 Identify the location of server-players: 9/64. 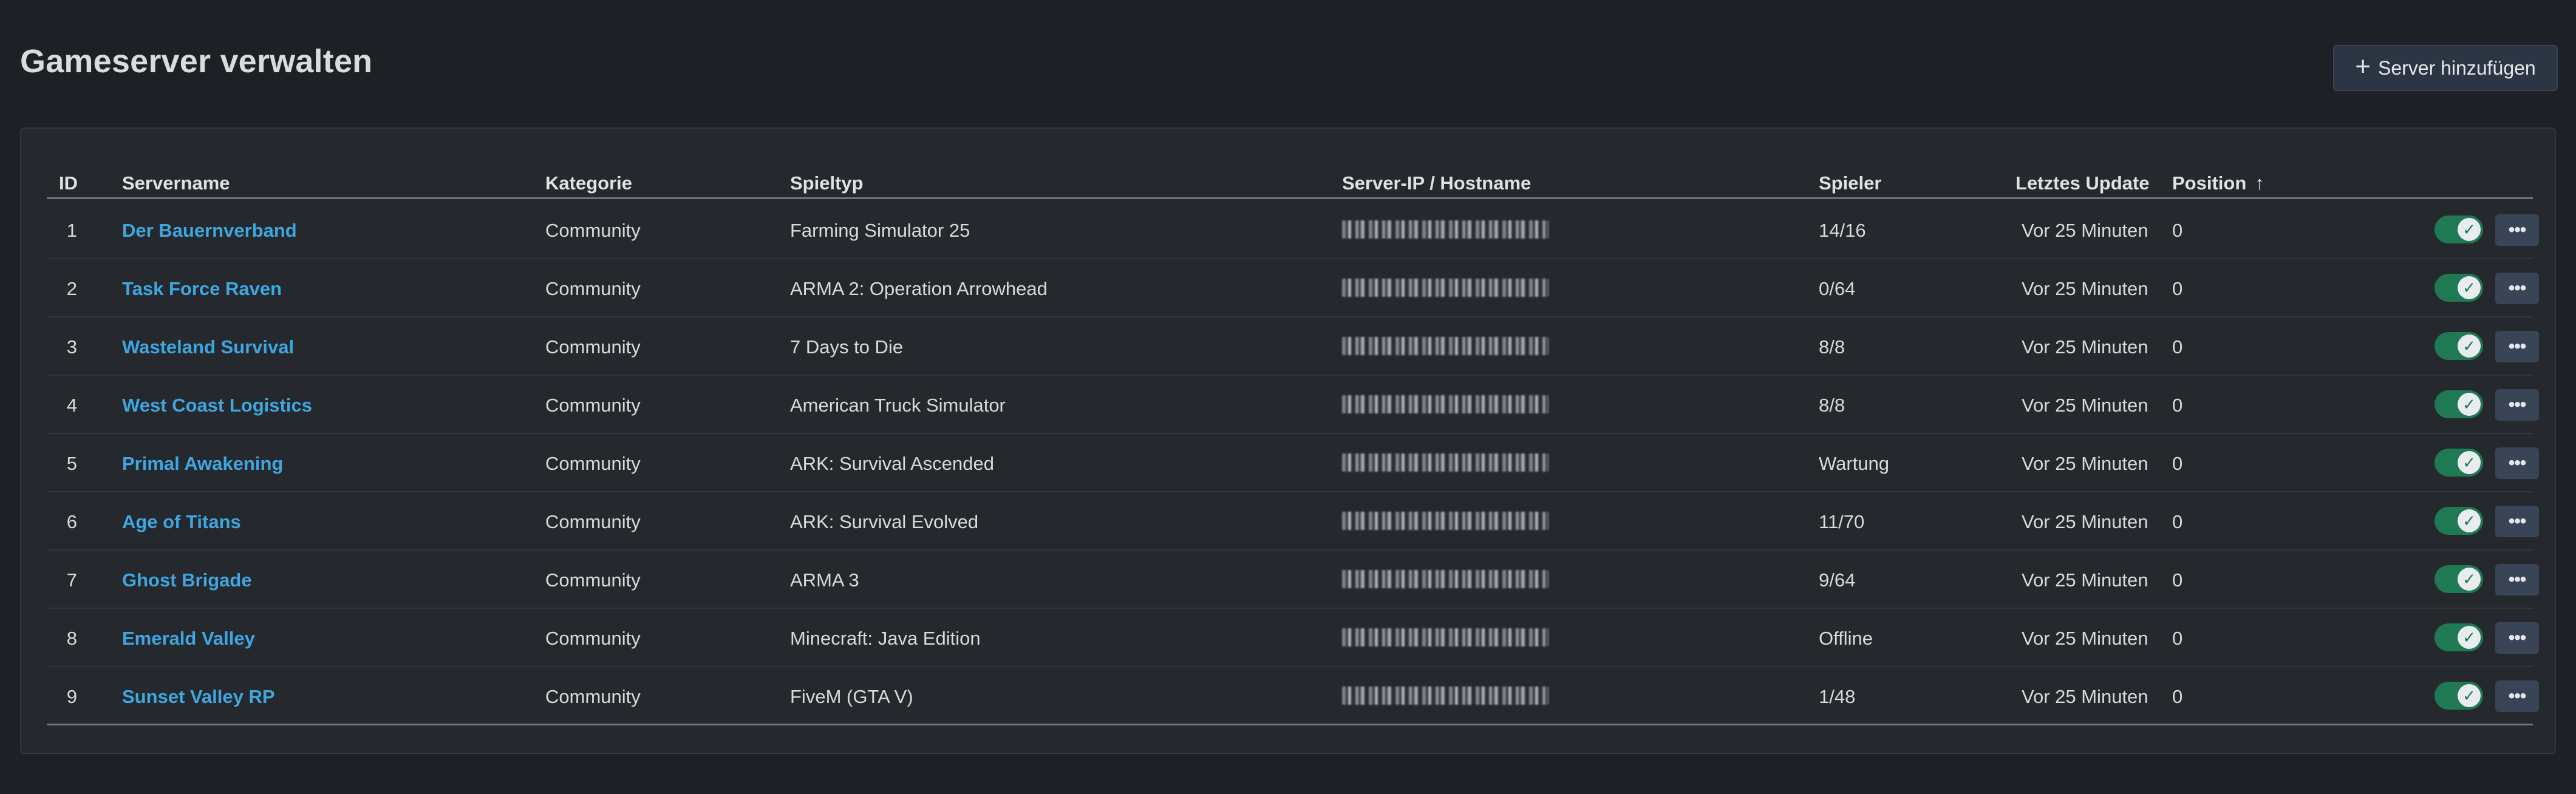
(1837, 580).